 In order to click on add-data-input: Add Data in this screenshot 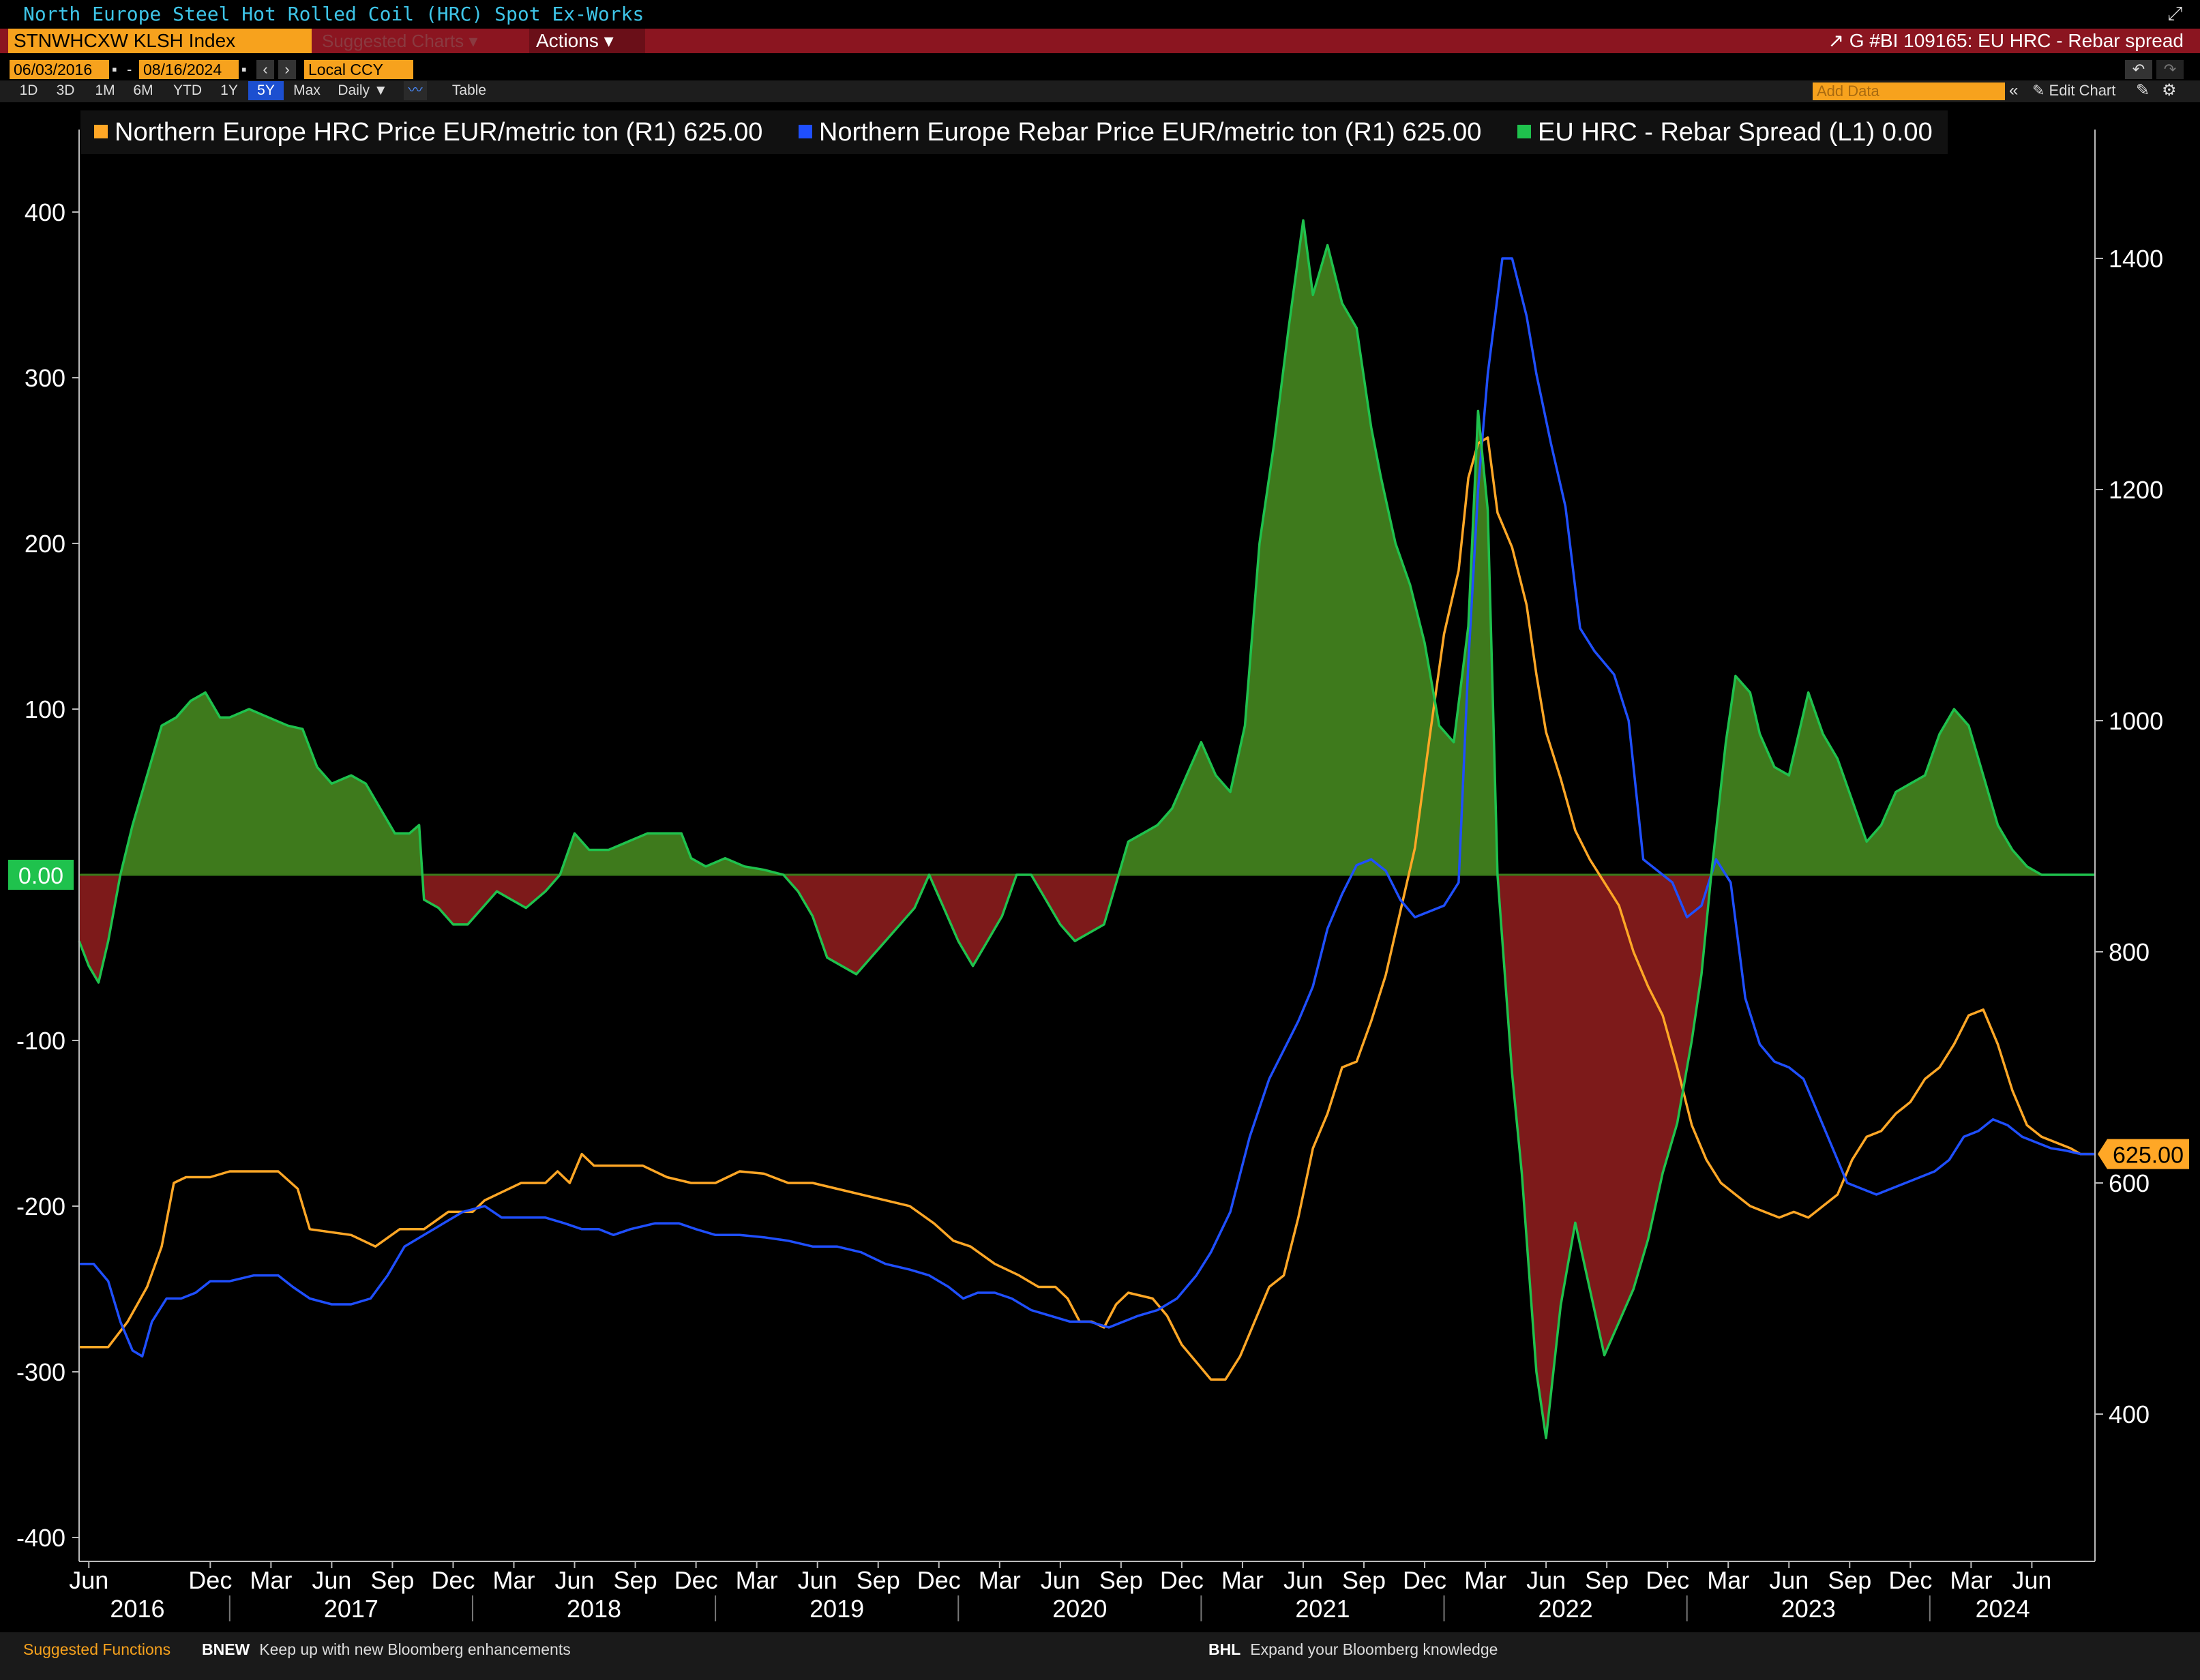, I will do `click(1909, 91)`.